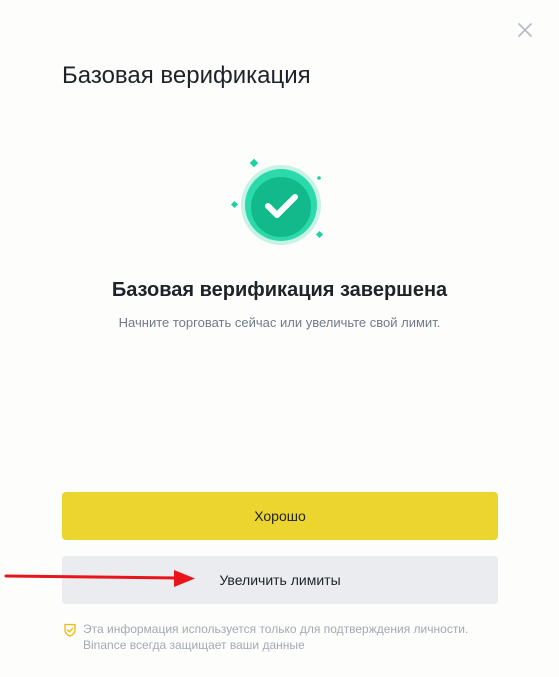  I want to click on success-heading: Базовая верификация завершена, so click(279, 290).